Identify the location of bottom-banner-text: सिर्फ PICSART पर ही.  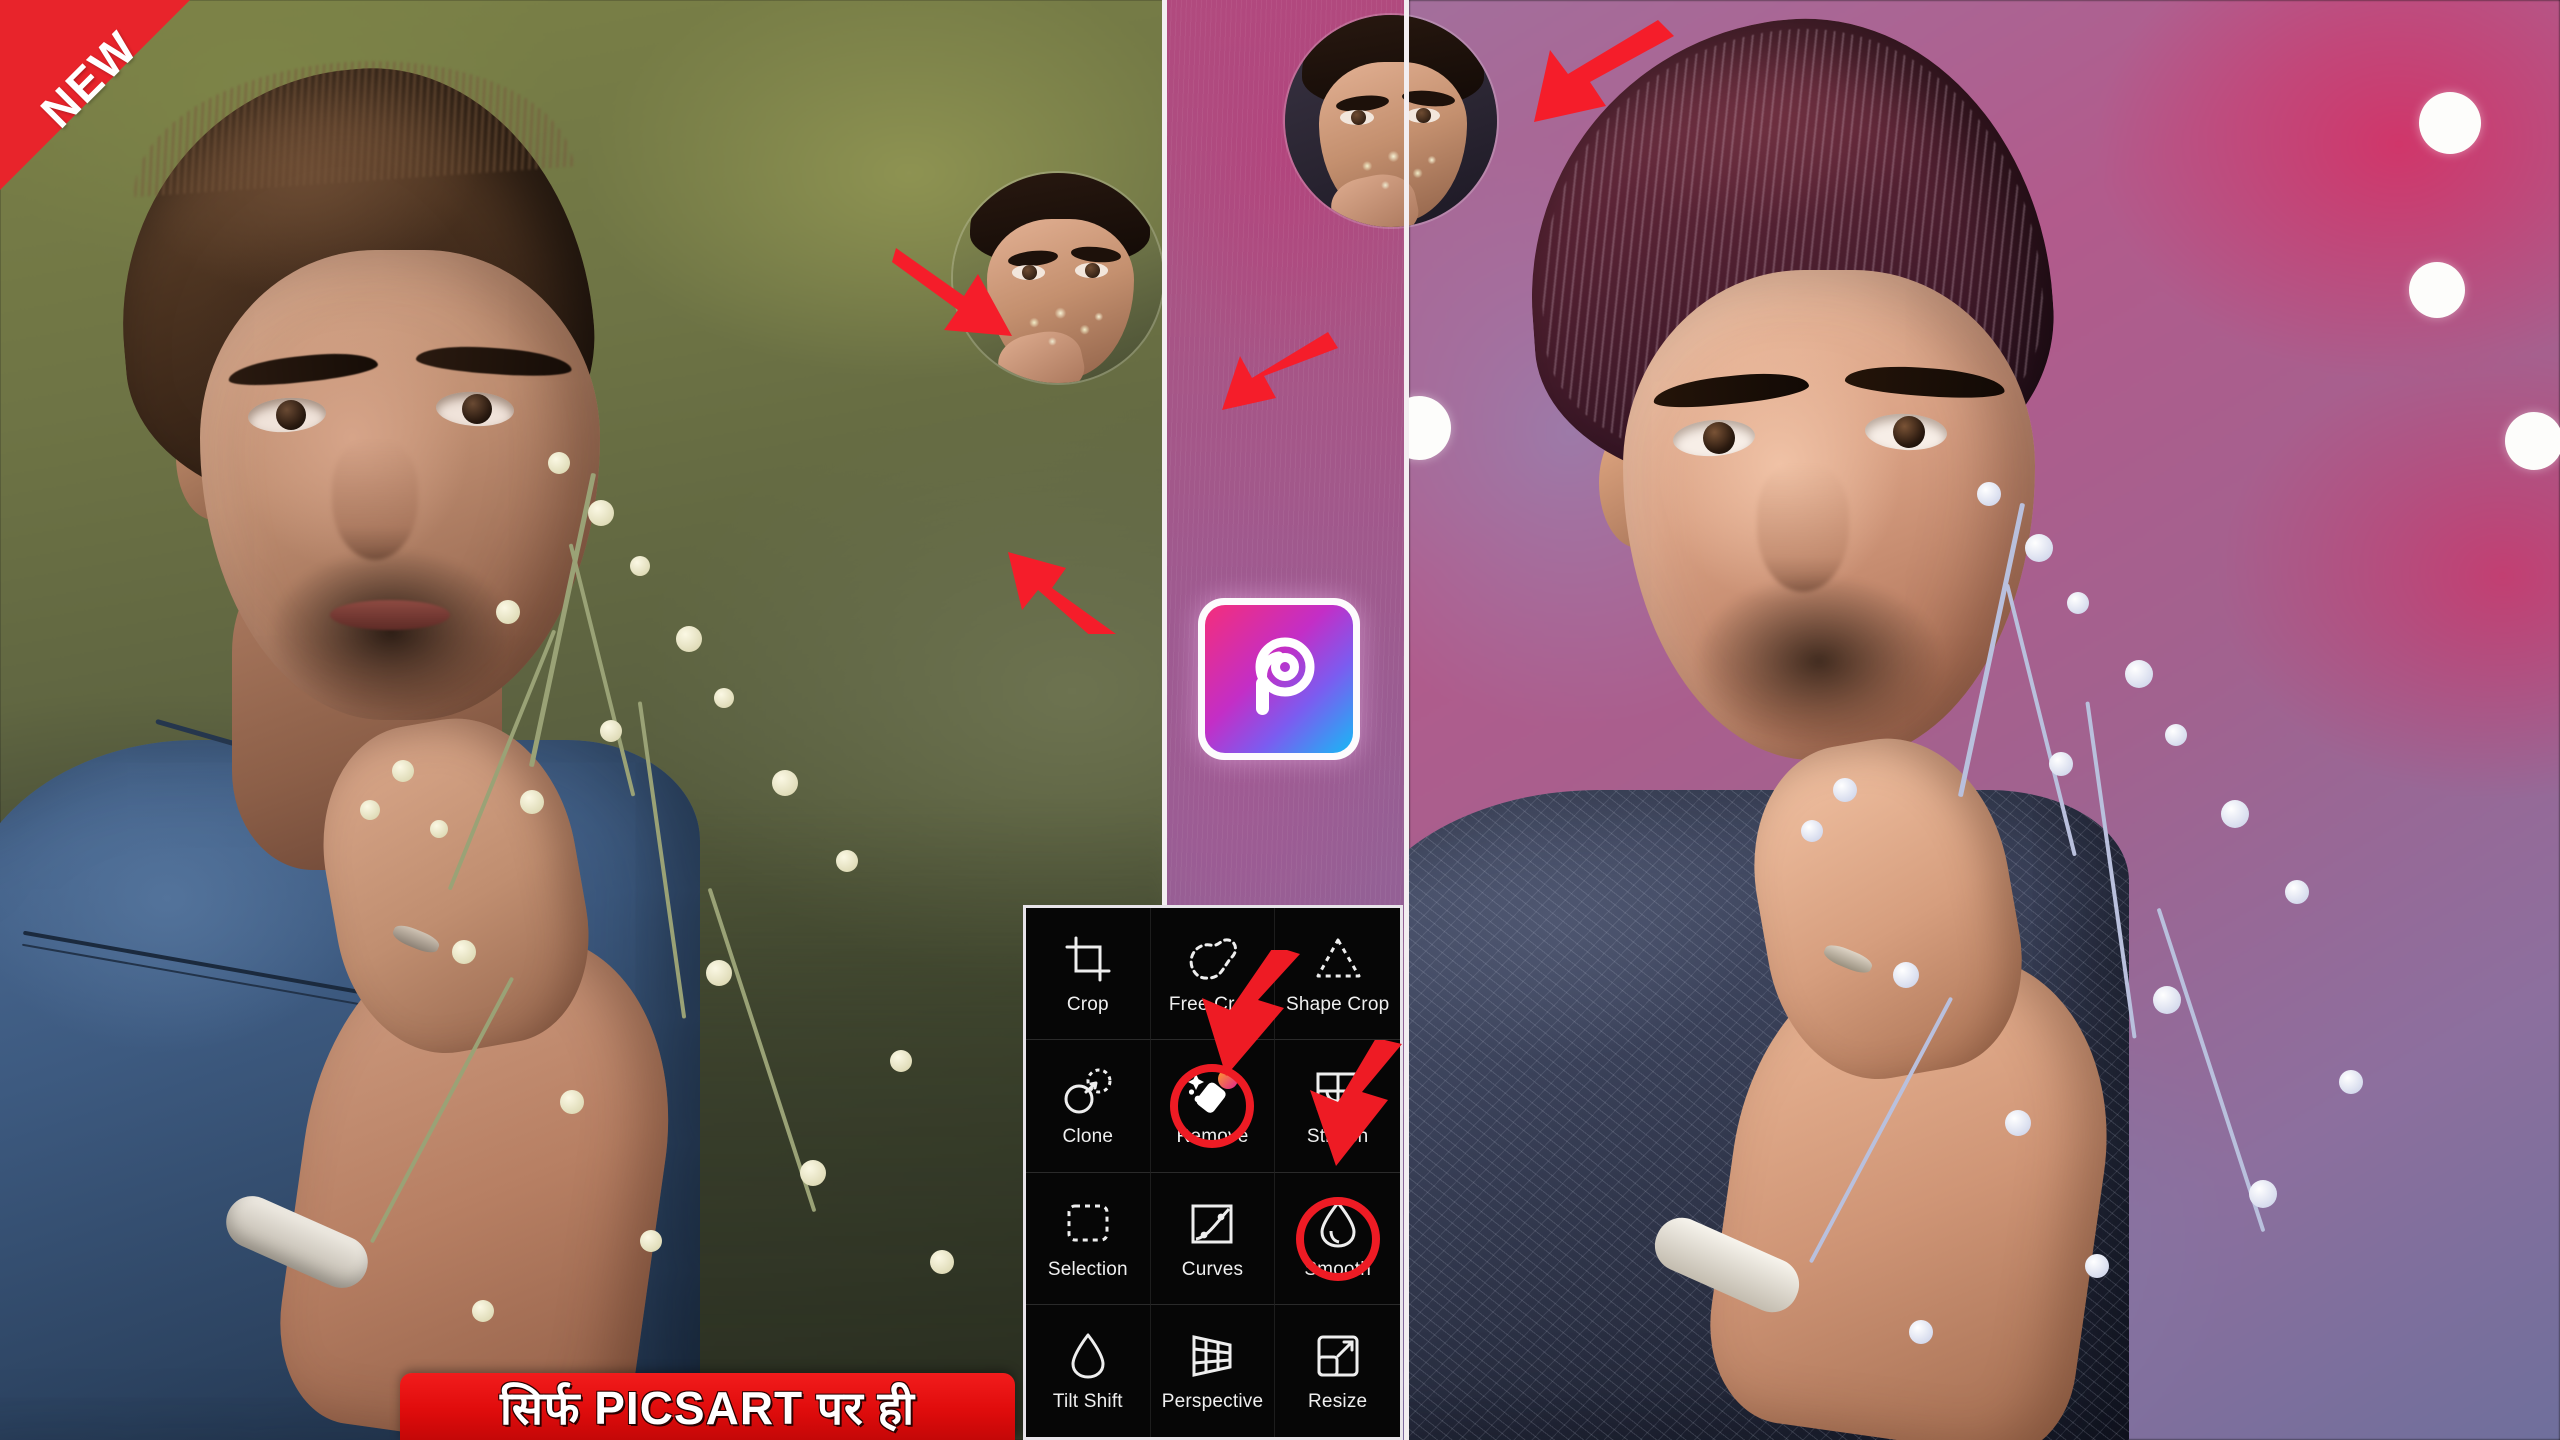
(707, 1407).